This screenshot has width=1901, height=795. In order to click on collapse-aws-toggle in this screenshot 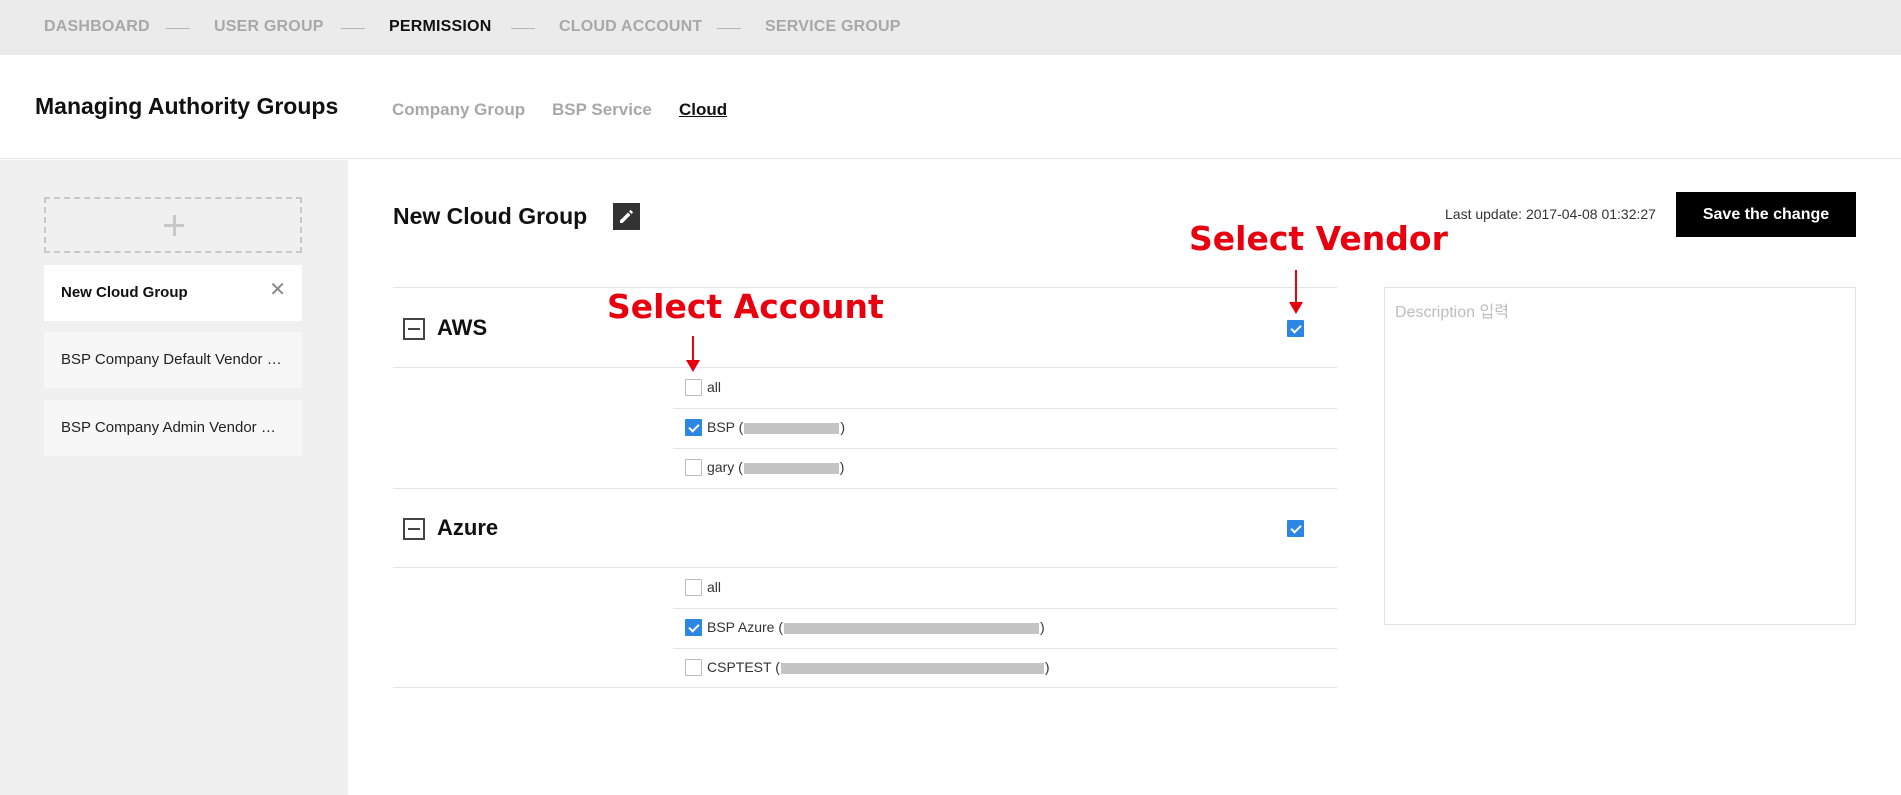, I will do `click(414, 329)`.